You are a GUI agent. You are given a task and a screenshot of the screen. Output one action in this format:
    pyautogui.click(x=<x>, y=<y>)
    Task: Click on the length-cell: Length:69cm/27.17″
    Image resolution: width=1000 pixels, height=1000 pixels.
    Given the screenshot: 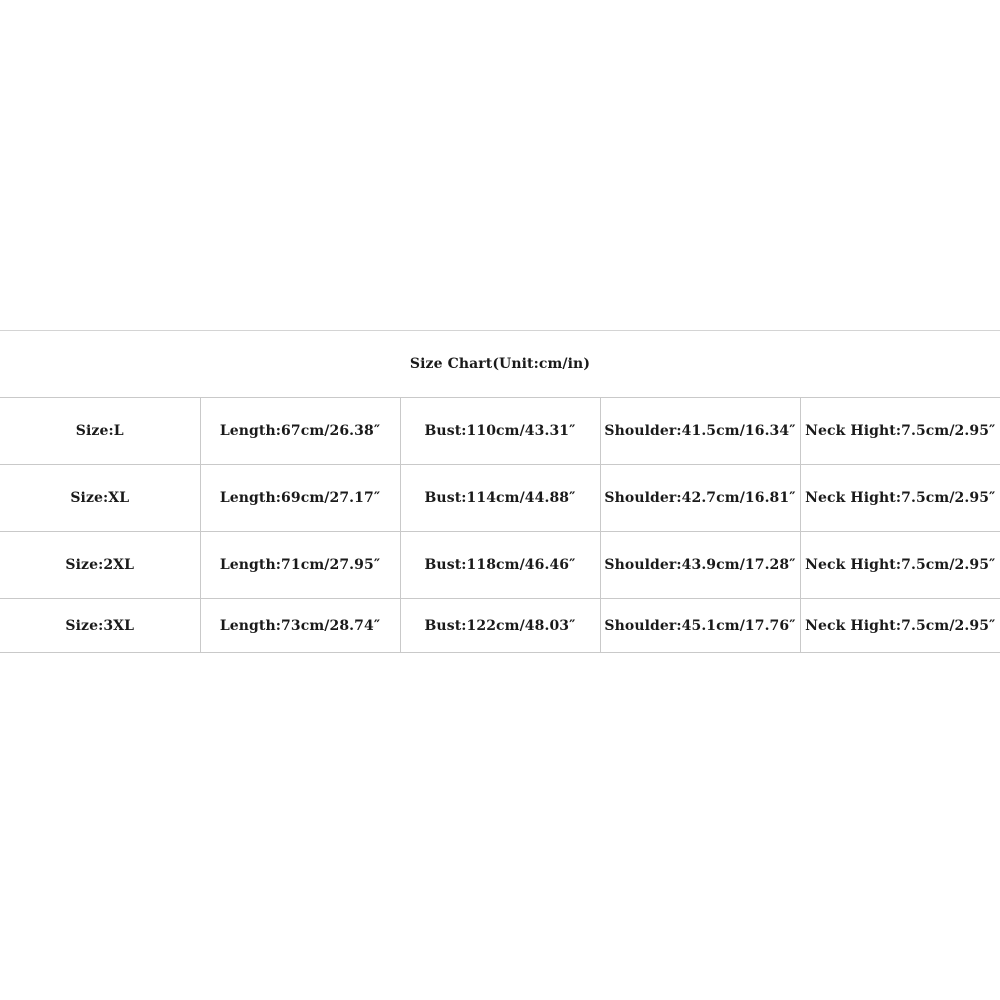 What is the action you would take?
    pyautogui.click(x=300, y=498)
    